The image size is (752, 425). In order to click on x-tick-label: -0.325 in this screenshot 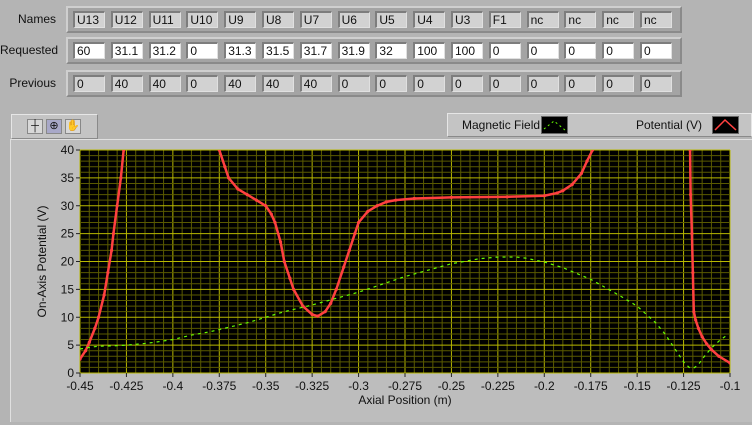, I will do `click(312, 386)`.